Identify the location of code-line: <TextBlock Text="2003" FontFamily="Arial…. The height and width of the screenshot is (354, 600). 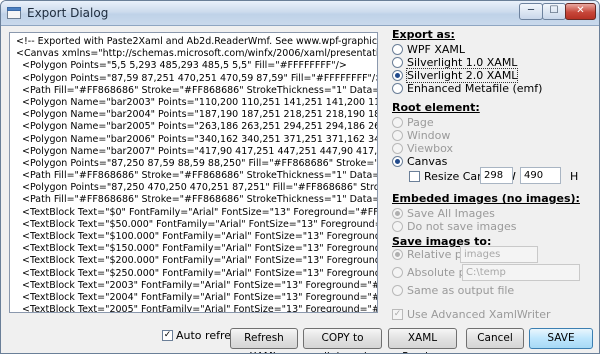
(199, 285).